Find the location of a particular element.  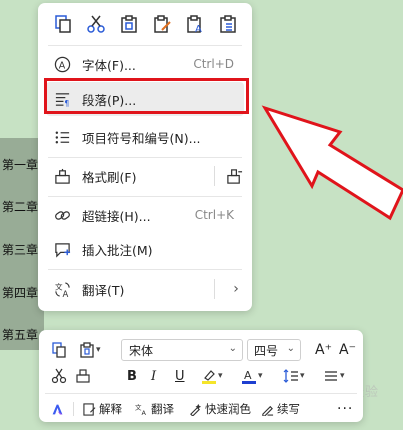

chapter-heading-3: 第三章 is located at coordinates (20, 250).